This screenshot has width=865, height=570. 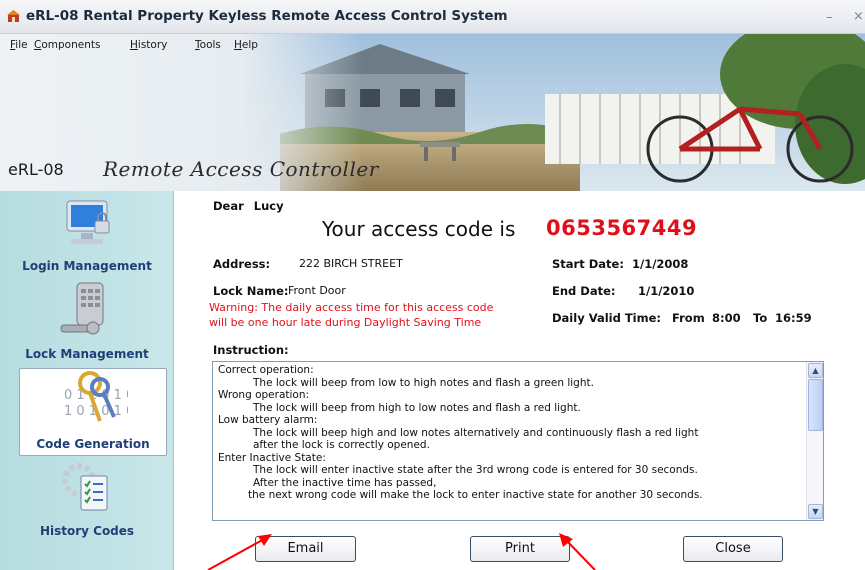 I want to click on address-label: Address:, so click(x=242, y=264).